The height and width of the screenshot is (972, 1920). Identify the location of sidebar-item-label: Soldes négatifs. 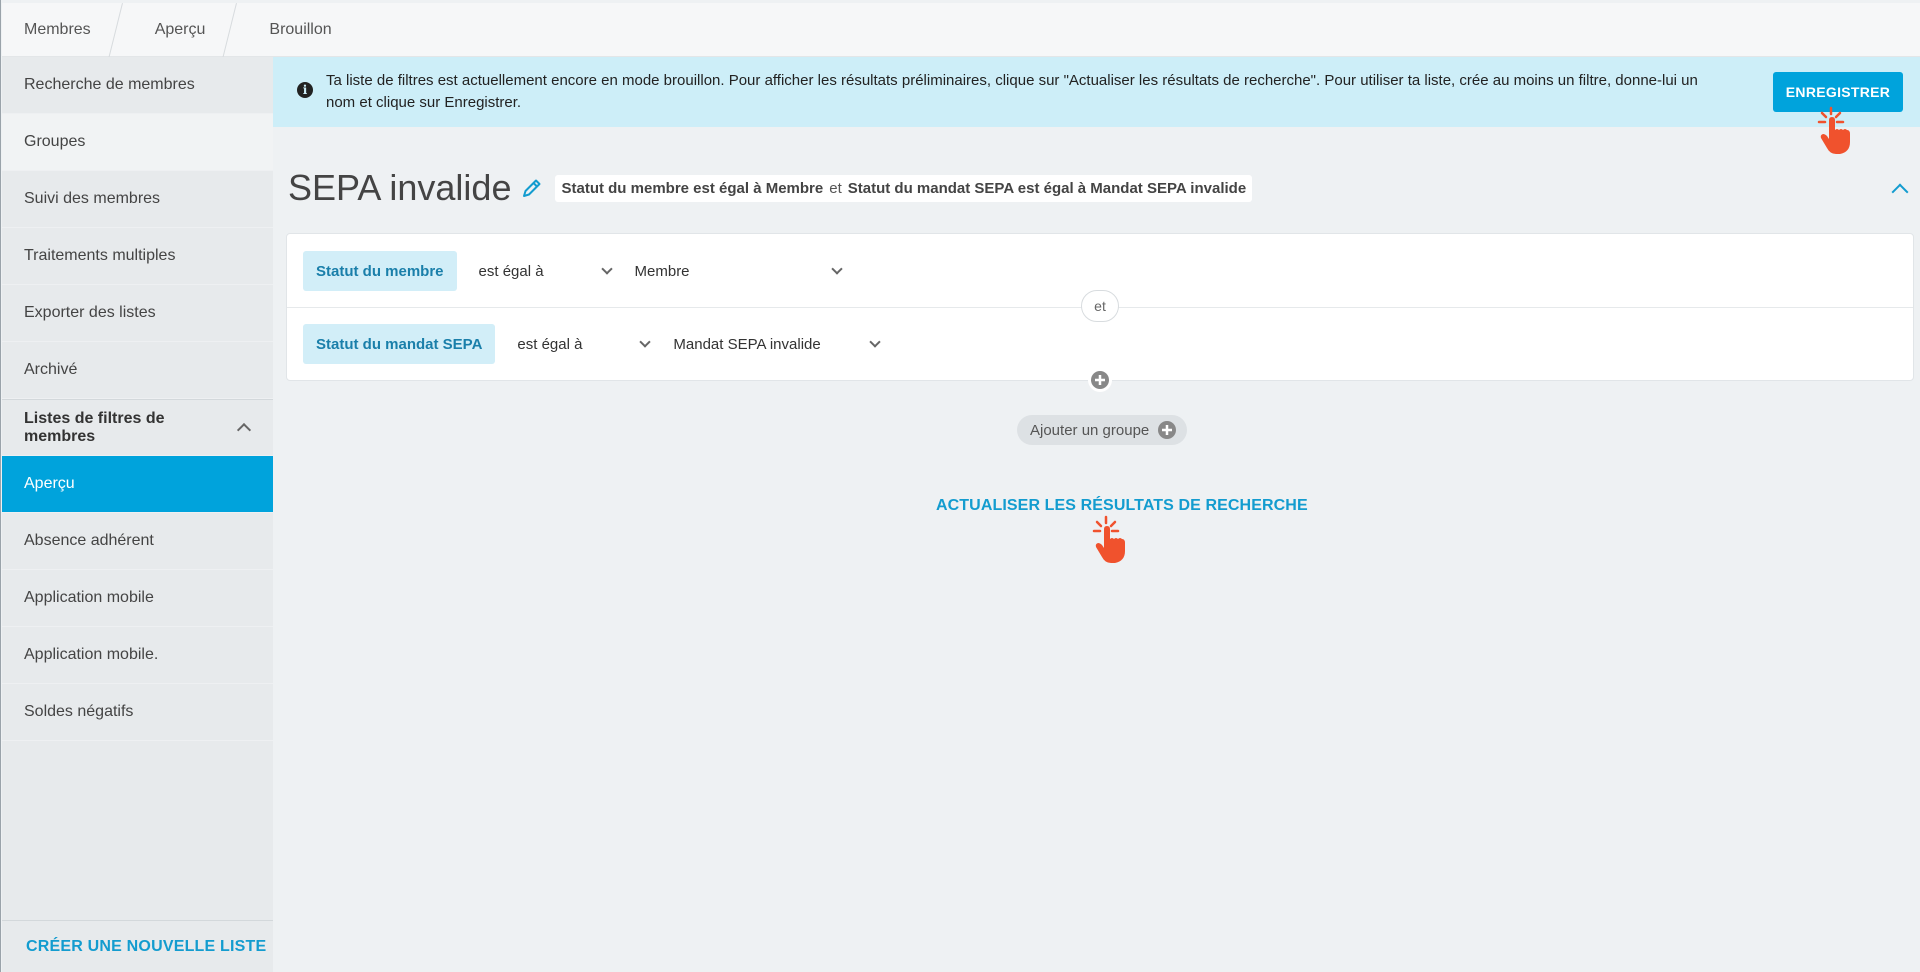
(79, 711).